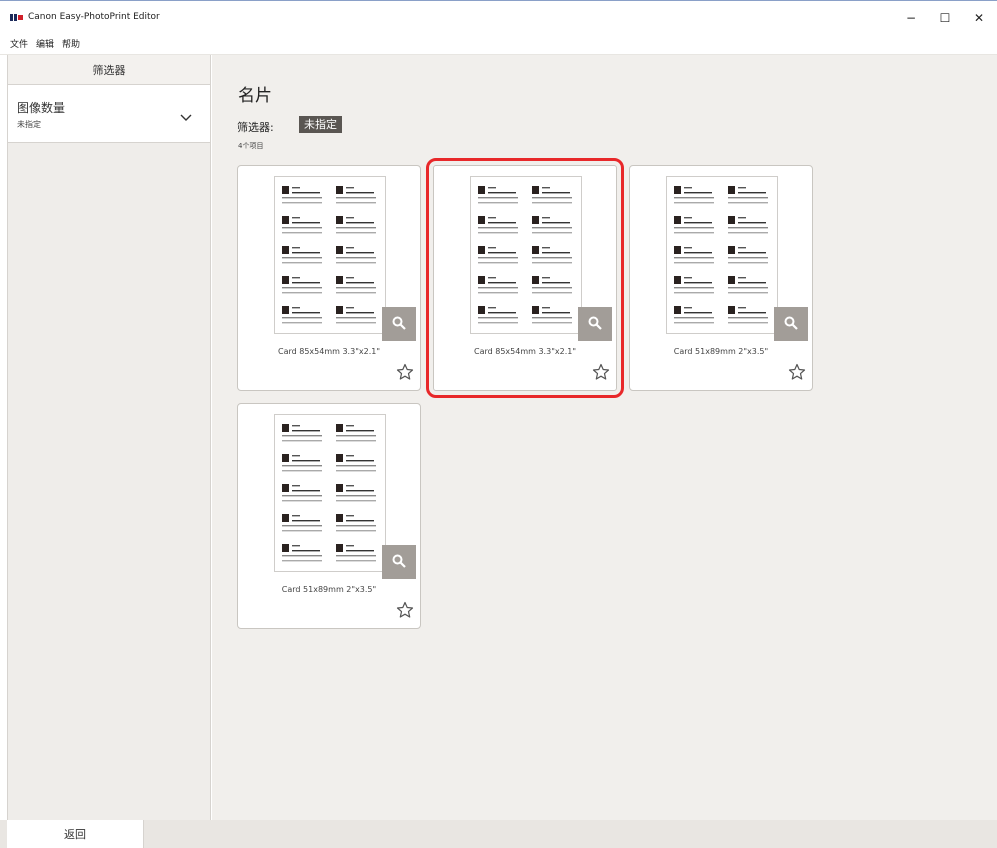 This screenshot has width=997, height=848. Describe the element at coordinates (109, 70) in the screenshot. I see `sidebar-header: 筛选器` at that location.